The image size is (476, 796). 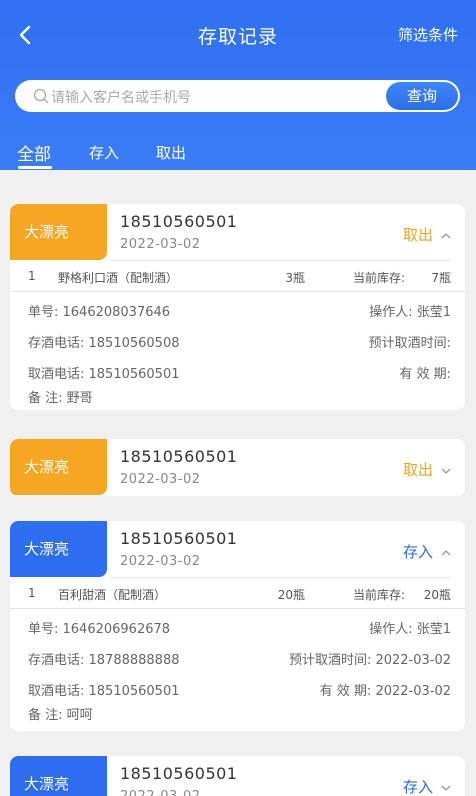 I want to click on record-card: 大漂亮 18510560501 2022-03-02 取出, so click(x=237, y=467).